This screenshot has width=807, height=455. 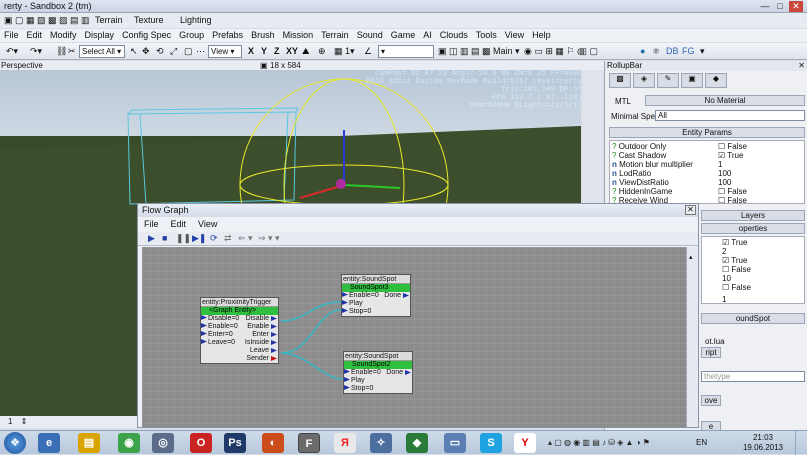 What do you see at coordinates (277, 51) in the screenshot?
I see `axis-z-button: Z` at bounding box center [277, 51].